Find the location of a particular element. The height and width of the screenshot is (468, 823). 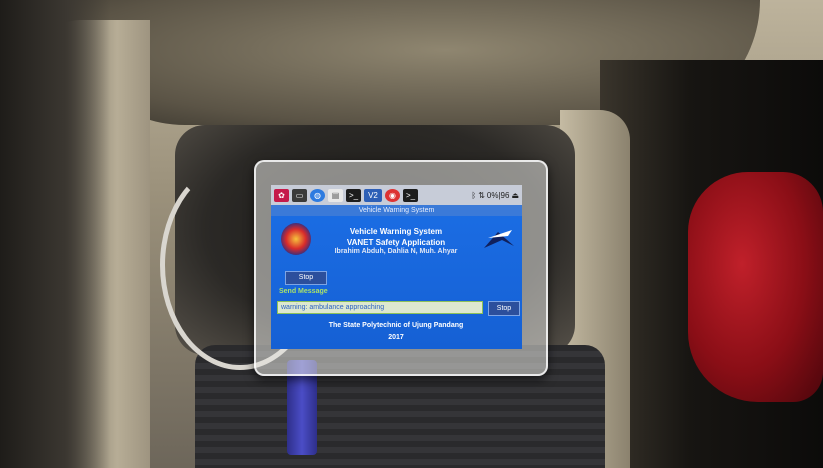

app-heading: Vehicle Warning System is located at coordinates (396, 231).